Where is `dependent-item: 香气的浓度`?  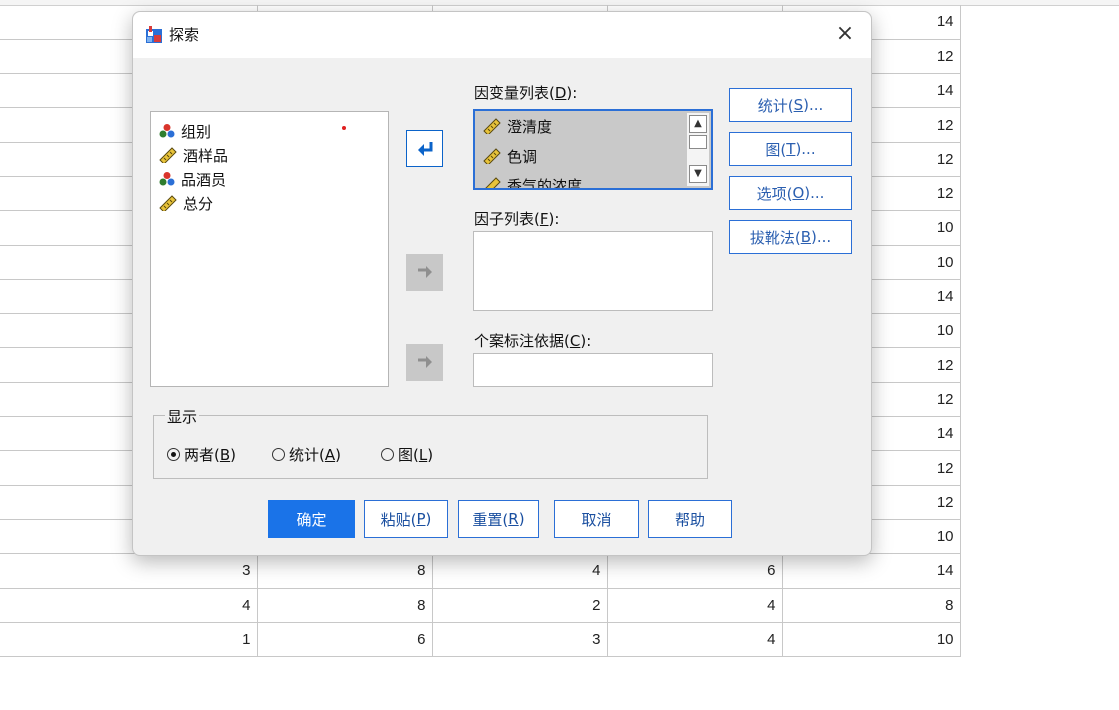 dependent-item: 香气的浓度 is located at coordinates (533, 181).